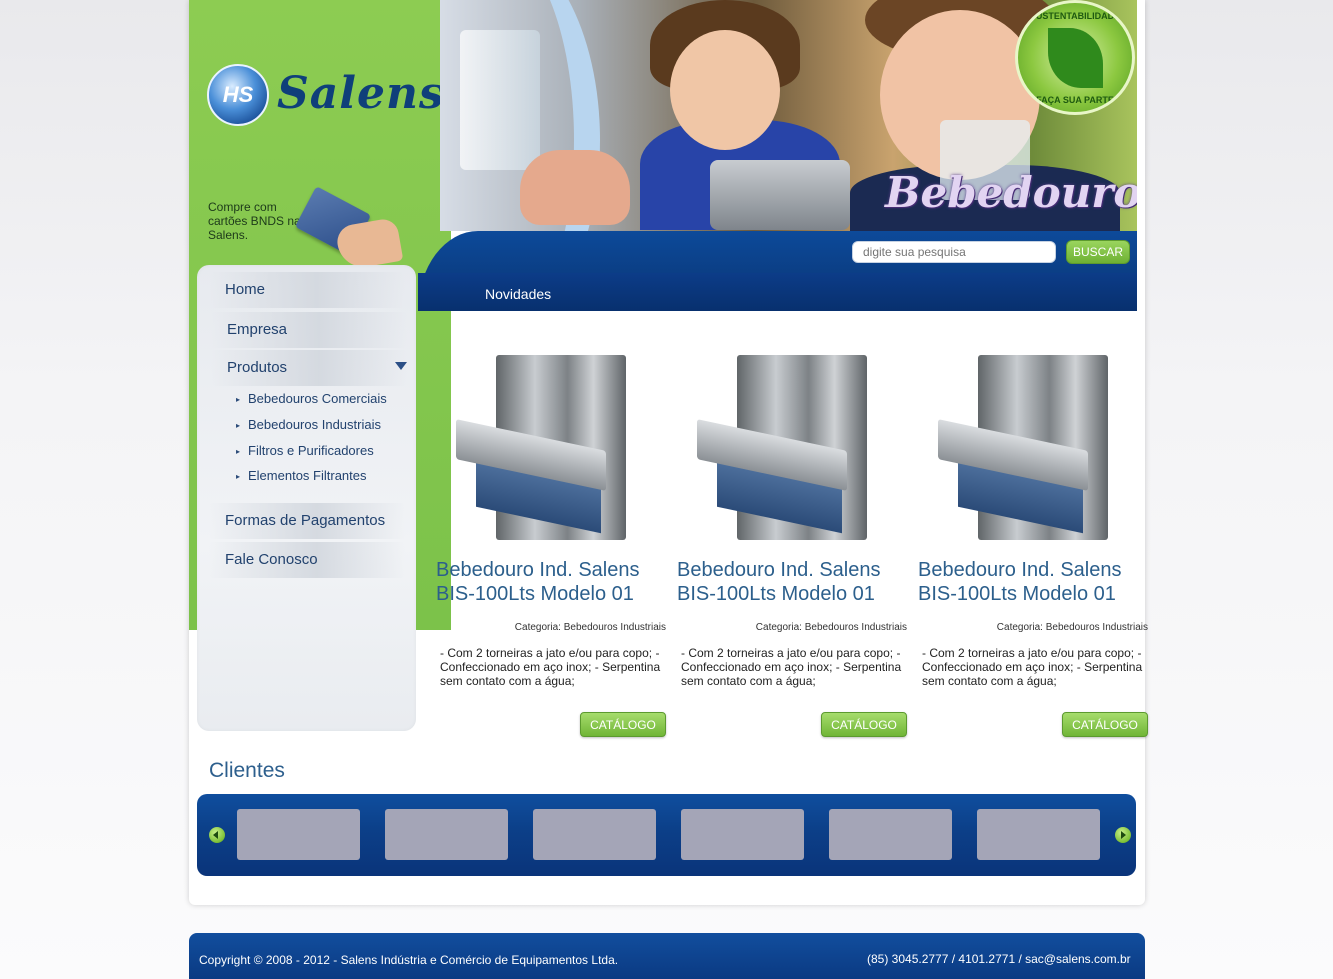 This screenshot has width=1333, height=979. What do you see at coordinates (780, 195) in the screenshot?
I see `banner-fountain-image` at bounding box center [780, 195].